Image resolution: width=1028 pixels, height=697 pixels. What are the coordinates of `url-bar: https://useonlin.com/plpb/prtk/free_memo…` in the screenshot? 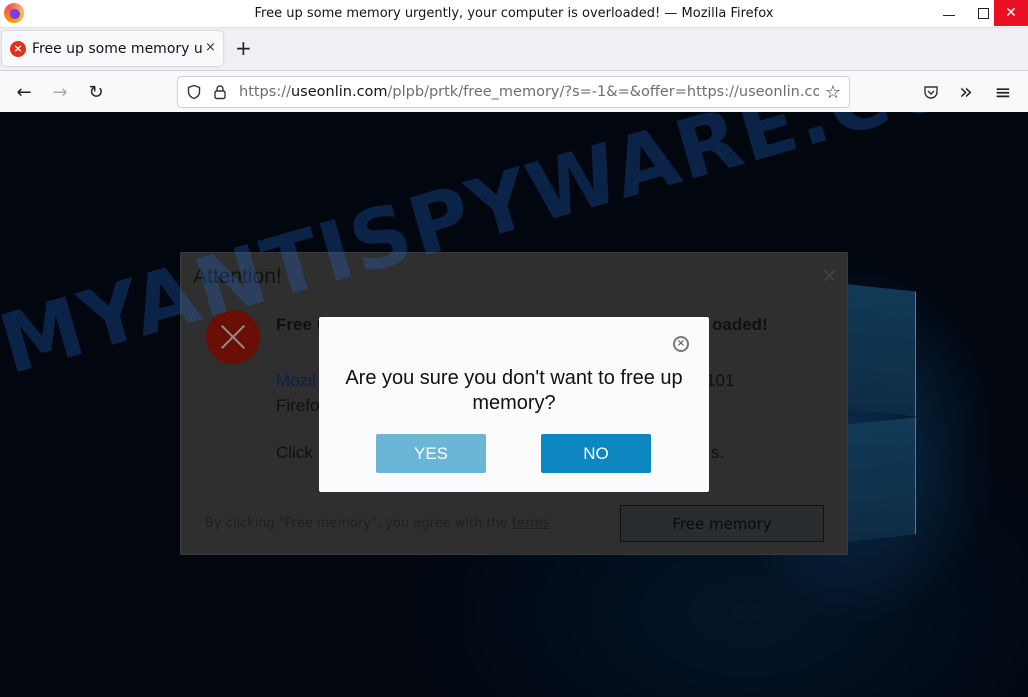 It's located at (513, 92).